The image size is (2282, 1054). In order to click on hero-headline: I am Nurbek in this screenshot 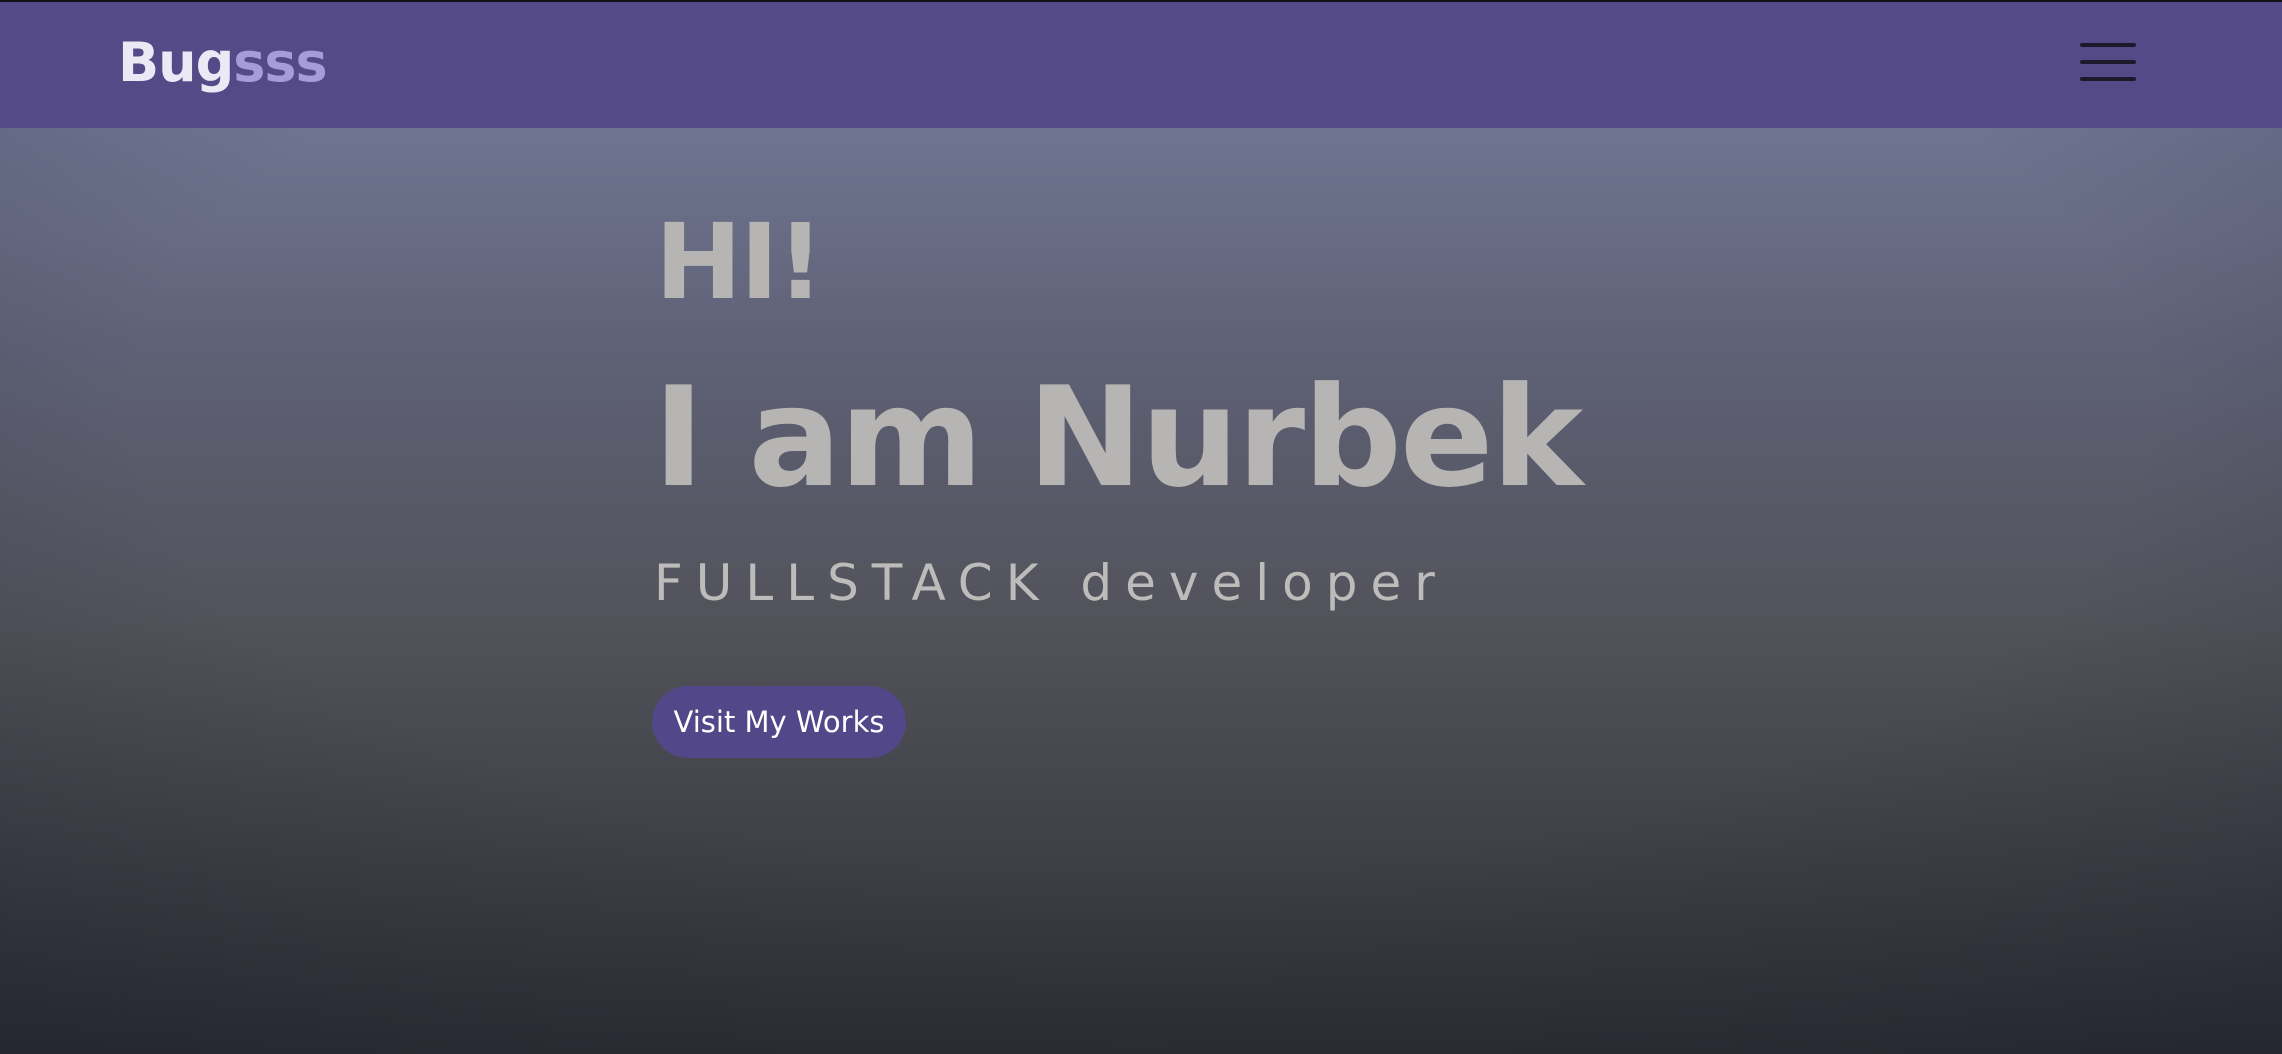, I will do `click(1118, 437)`.